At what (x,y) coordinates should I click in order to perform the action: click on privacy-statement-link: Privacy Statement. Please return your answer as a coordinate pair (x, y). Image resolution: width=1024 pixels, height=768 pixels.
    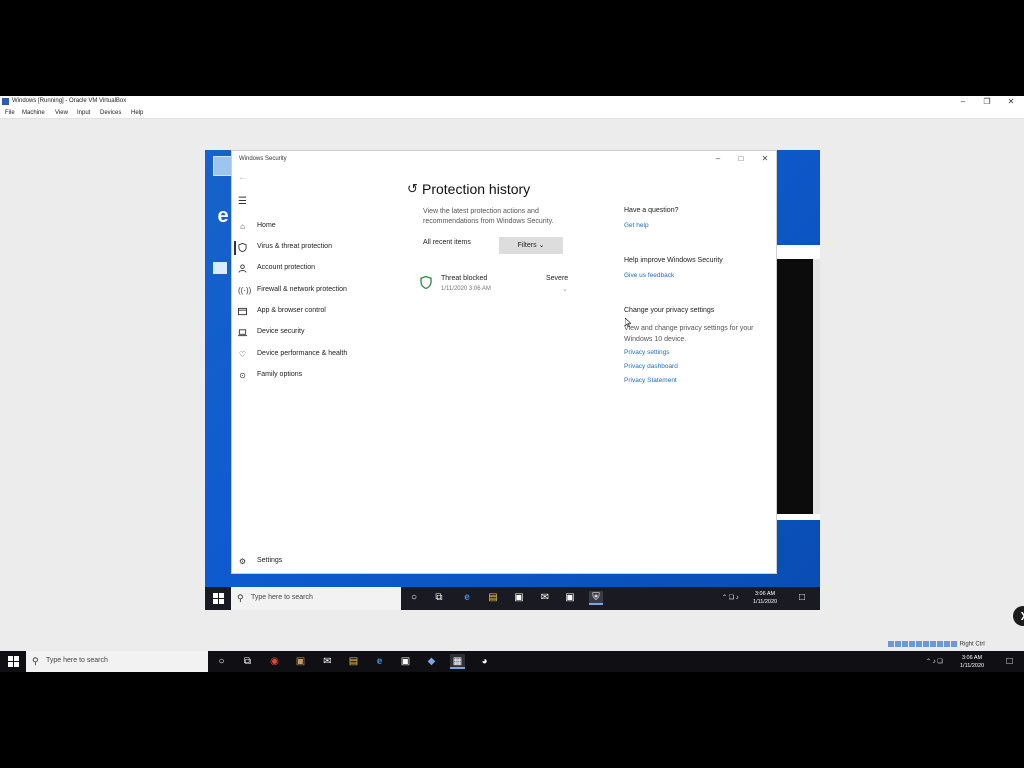
    Looking at the image, I should click on (650, 380).